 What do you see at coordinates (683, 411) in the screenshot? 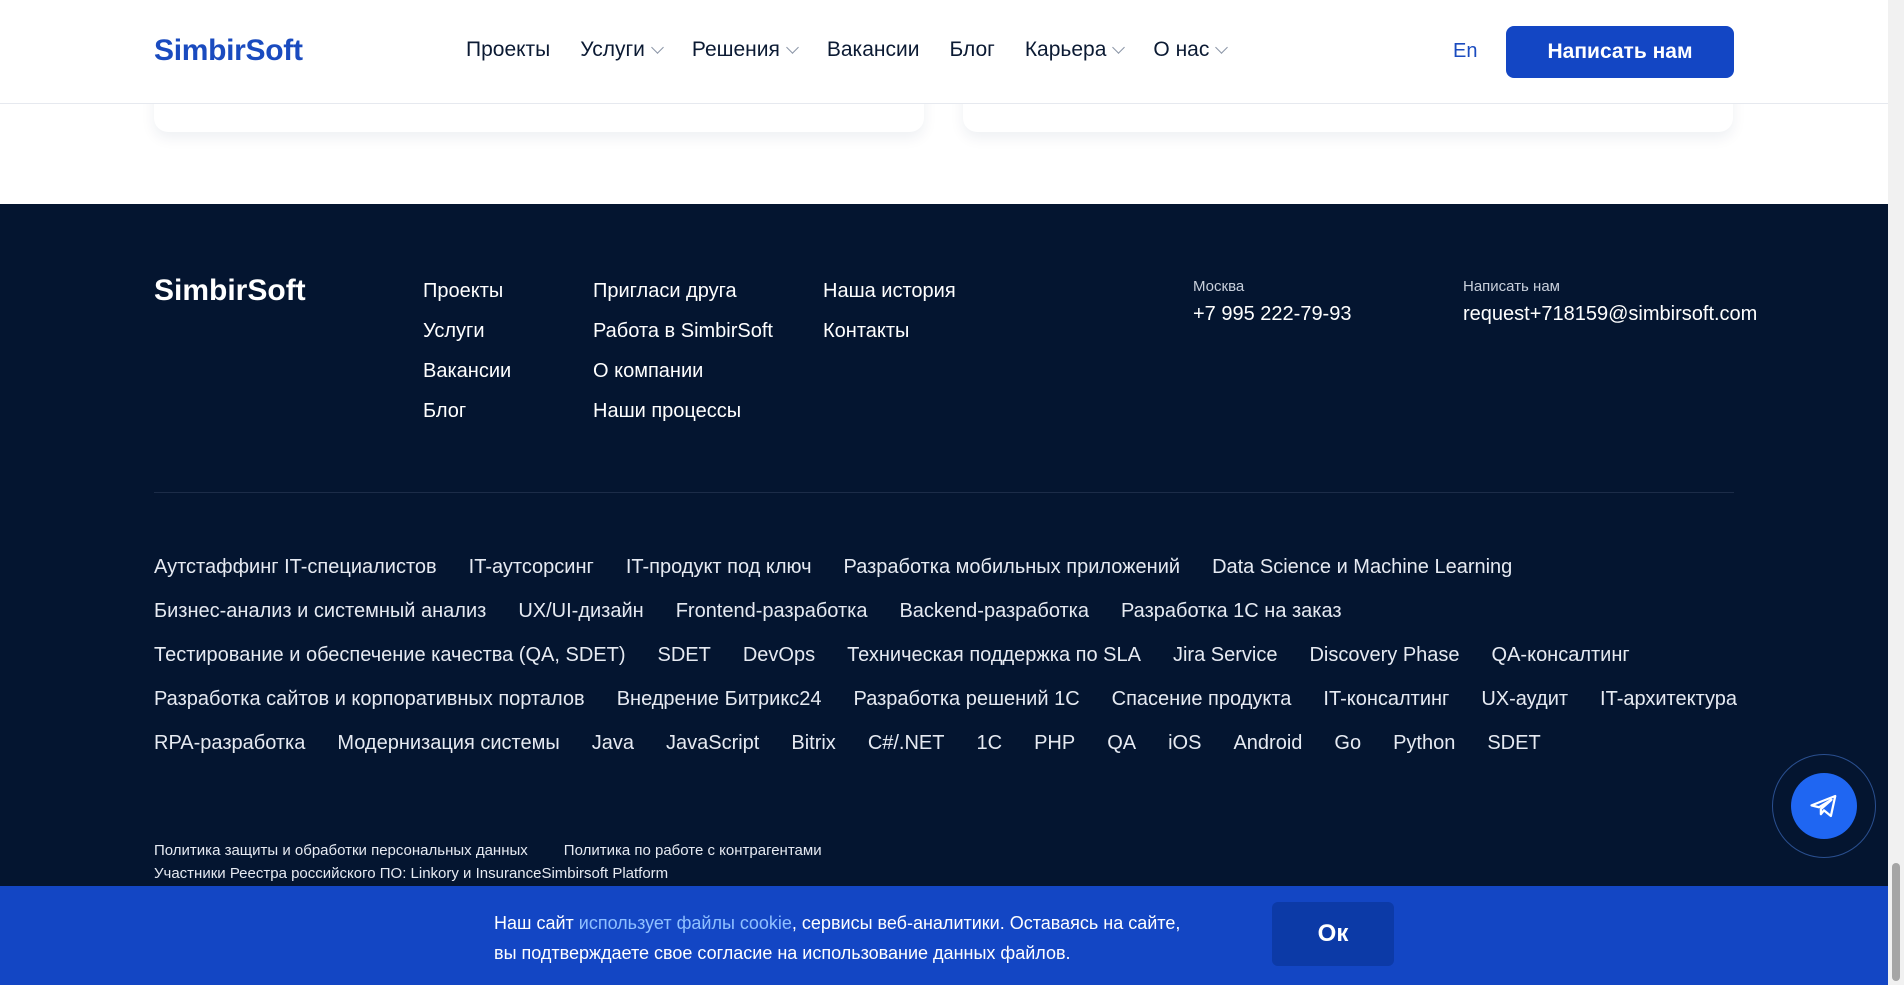
I see `footer-link-processes: Наши процессы` at bounding box center [683, 411].